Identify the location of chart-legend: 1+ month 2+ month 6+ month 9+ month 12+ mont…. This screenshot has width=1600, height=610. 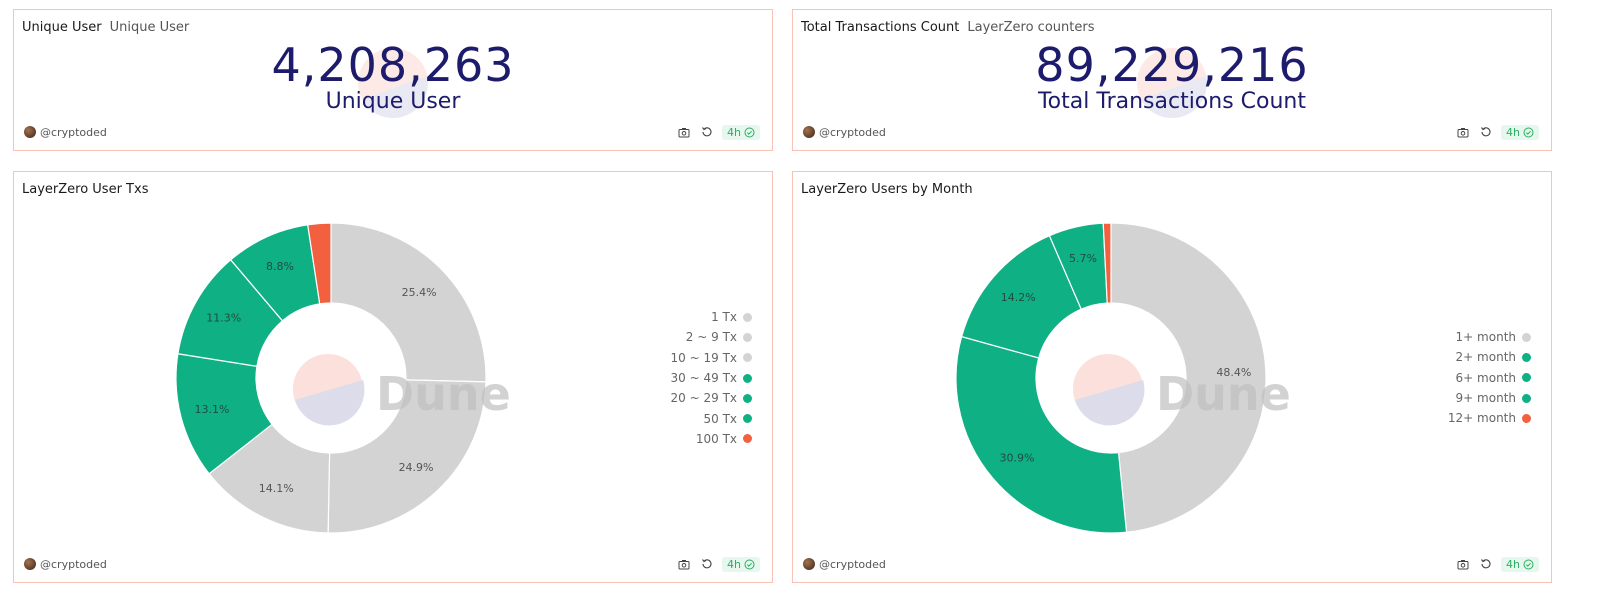
(1489, 377).